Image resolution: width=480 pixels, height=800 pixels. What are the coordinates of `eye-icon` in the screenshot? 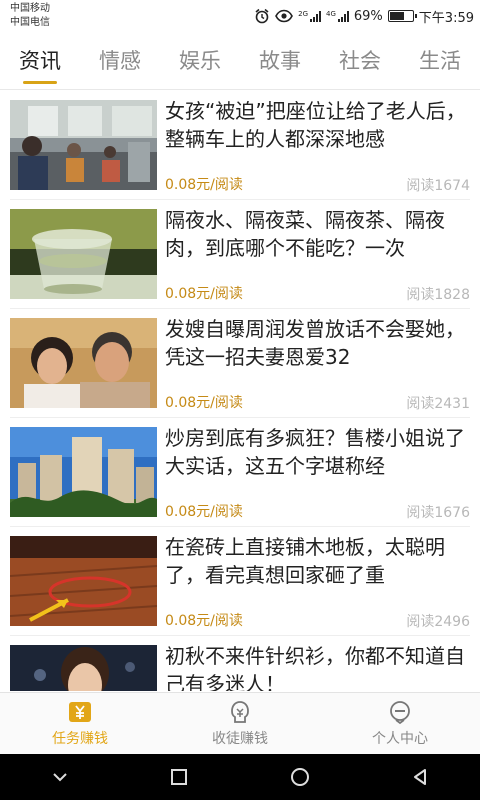 It's located at (284, 16).